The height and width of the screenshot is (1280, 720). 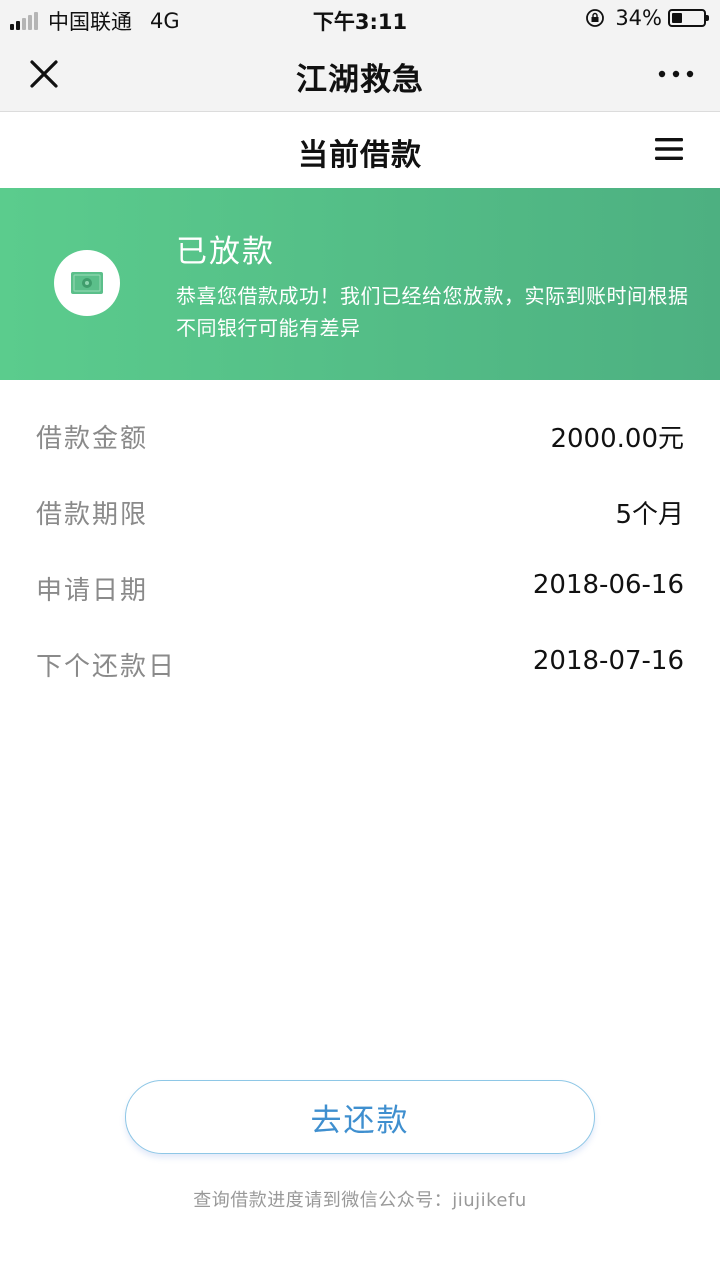 What do you see at coordinates (92, 591) in the screenshot?
I see `detail-label: 申请日期` at bounding box center [92, 591].